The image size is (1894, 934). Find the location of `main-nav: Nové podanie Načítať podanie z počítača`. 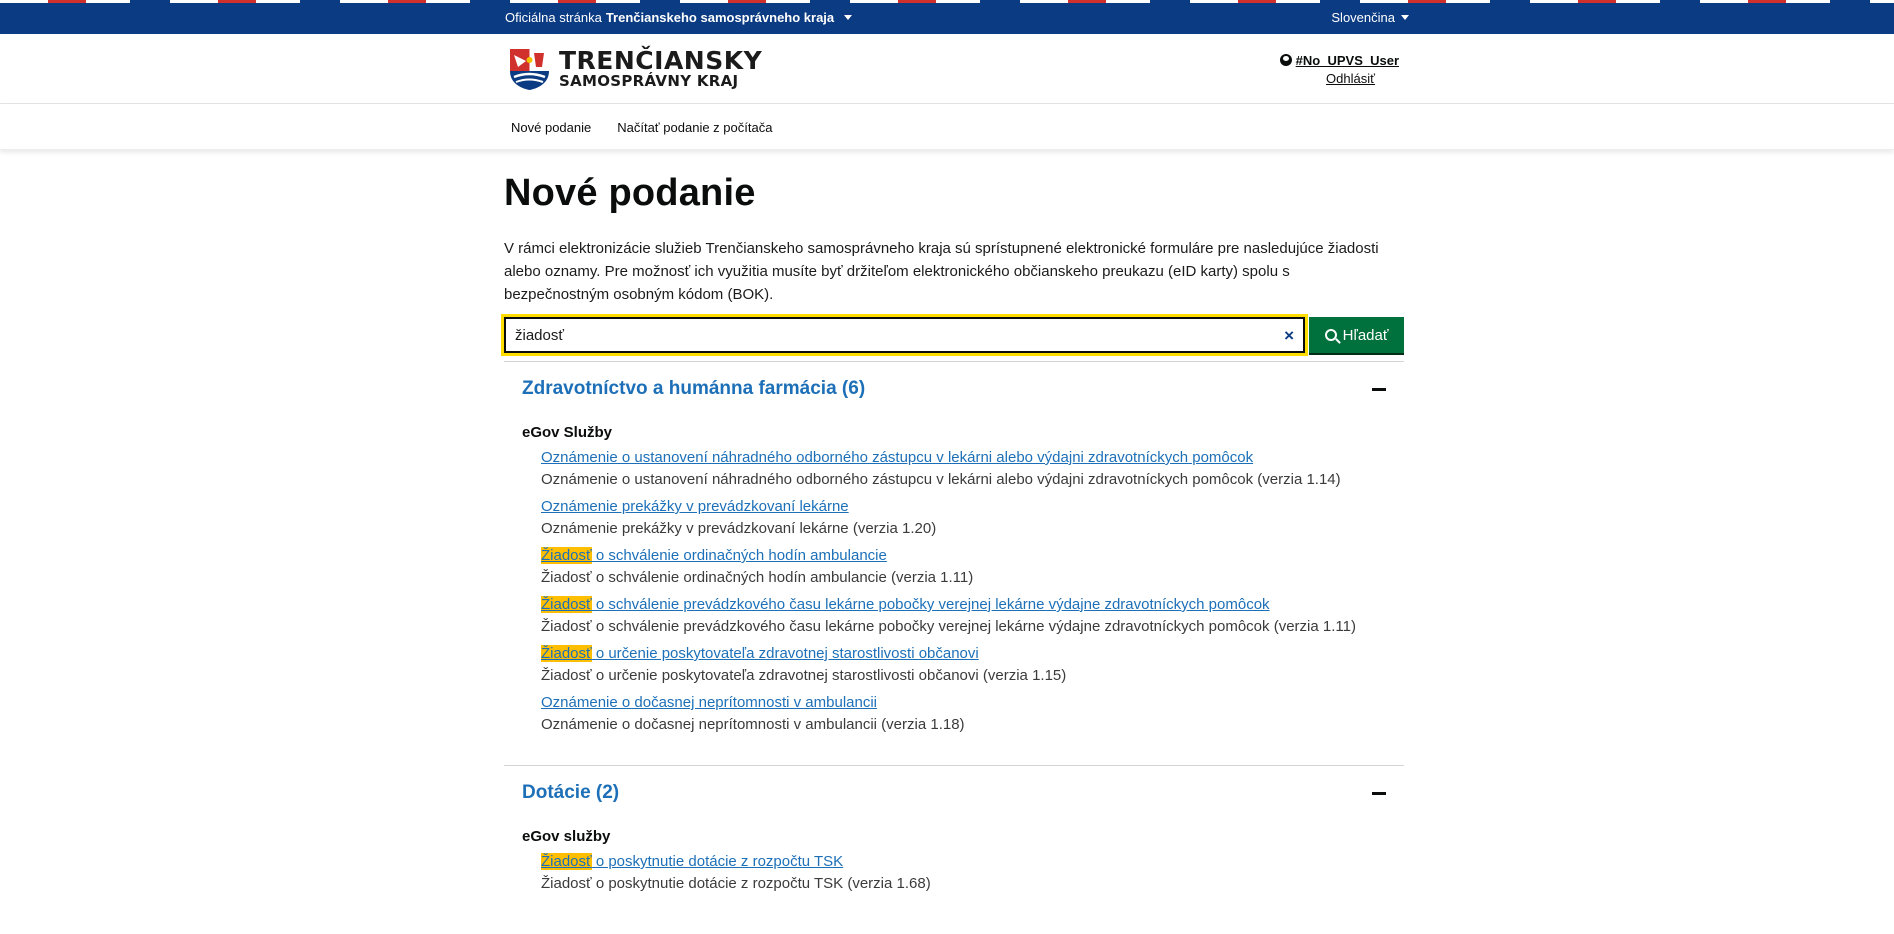

main-nav: Nové podanie Načítať podanie z počítača is located at coordinates (947, 127).